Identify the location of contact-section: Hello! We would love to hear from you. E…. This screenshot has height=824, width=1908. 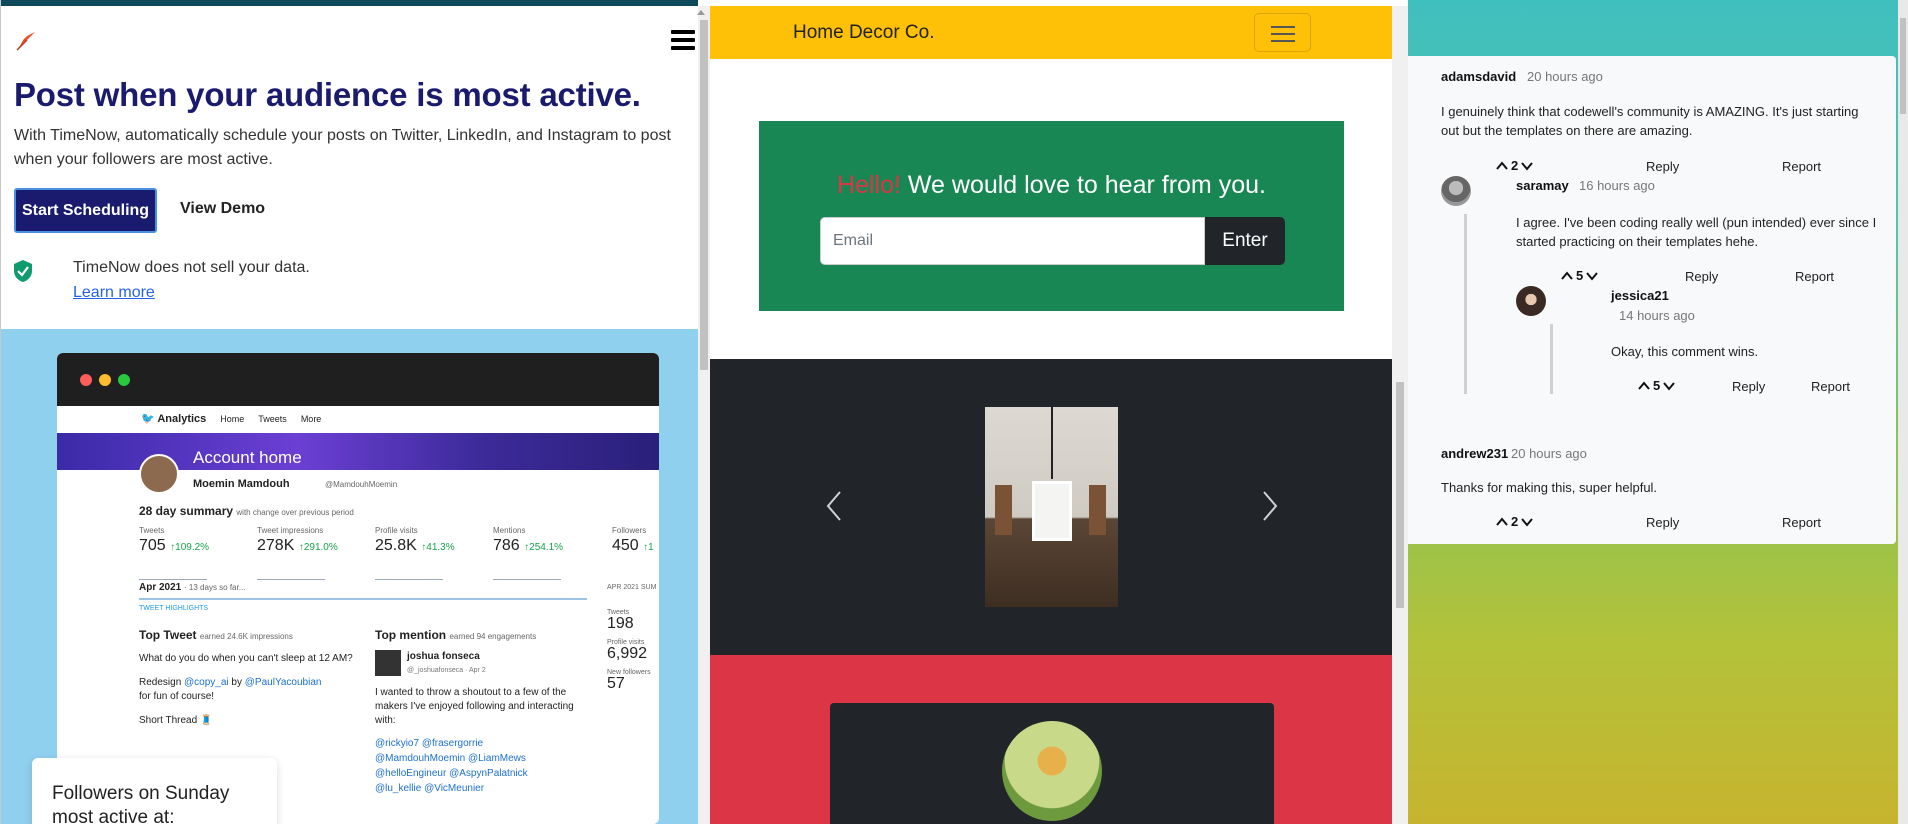
(1051, 216).